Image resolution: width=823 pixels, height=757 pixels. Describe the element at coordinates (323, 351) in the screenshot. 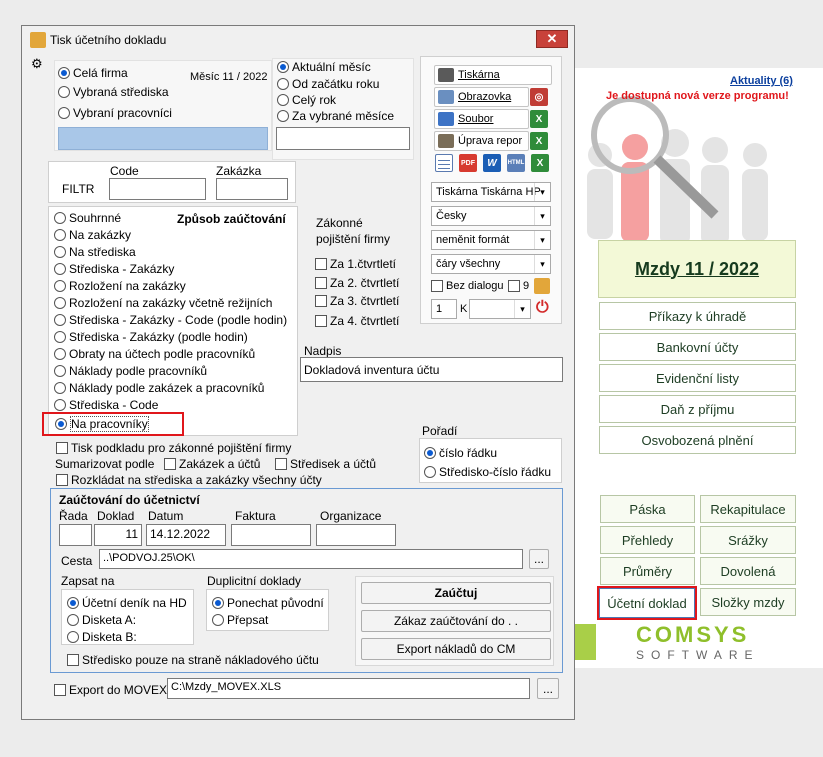

I see `heading-label: Nadpis` at that location.